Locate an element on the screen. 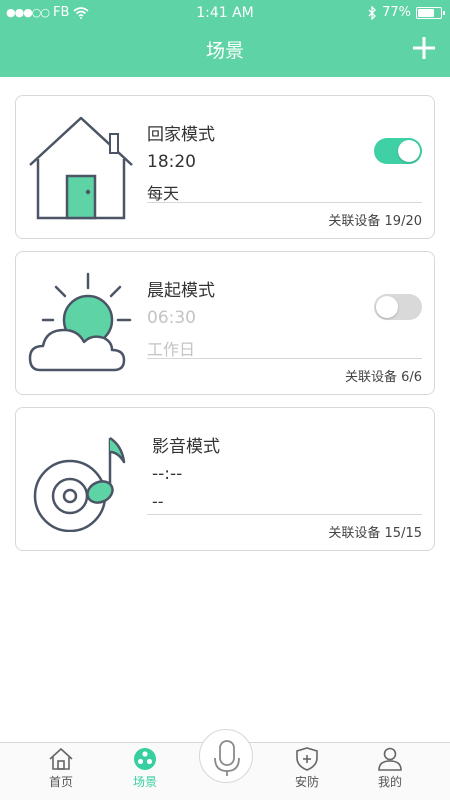  user-icon is located at coordinates (390, 759).